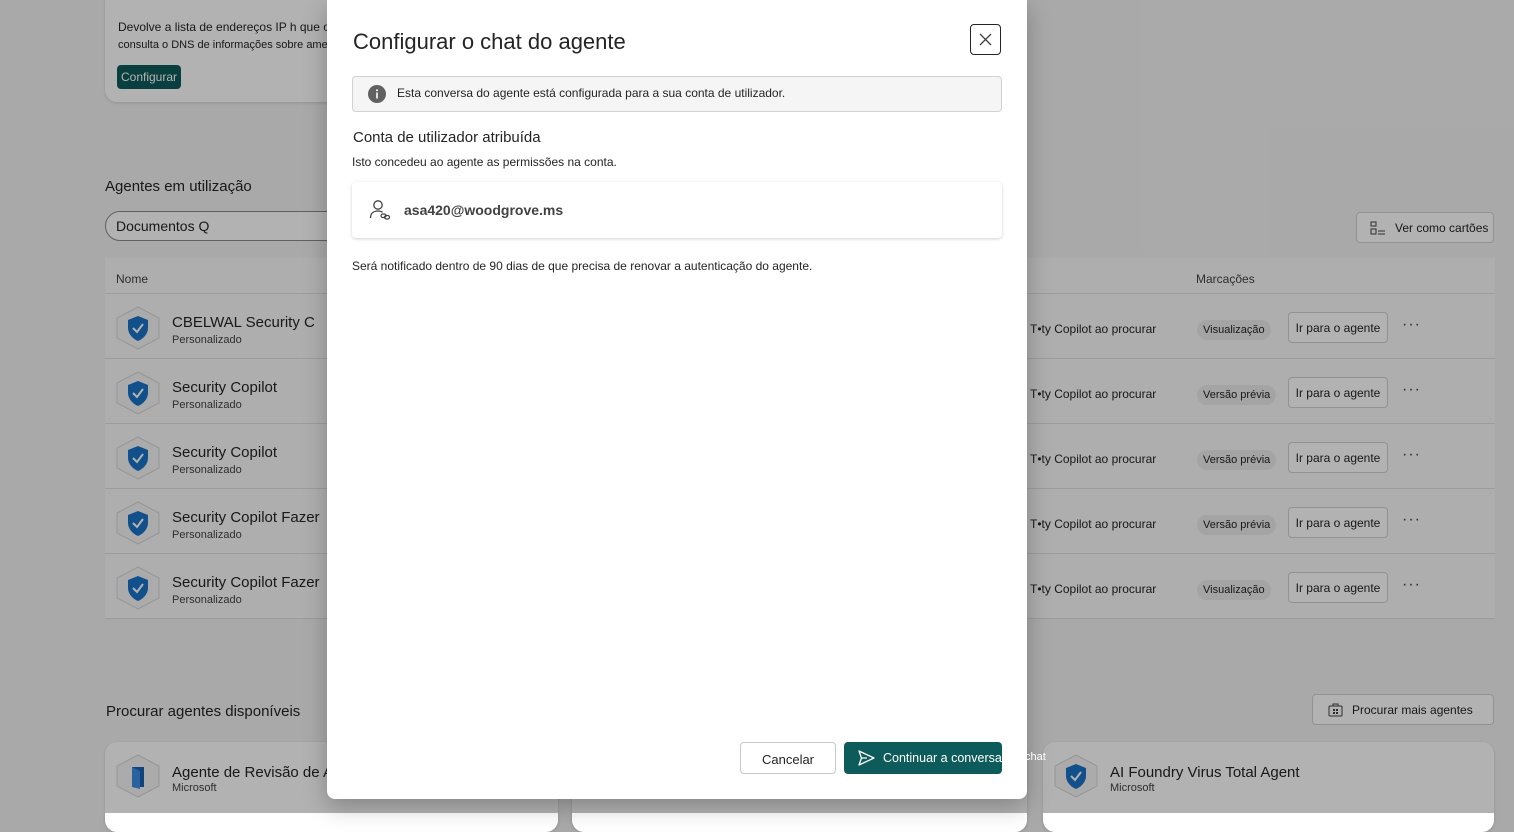 The width and height of the screenshot is (1514, 832). I want to click on cancel-button: Cancelar, so click(788, 758).